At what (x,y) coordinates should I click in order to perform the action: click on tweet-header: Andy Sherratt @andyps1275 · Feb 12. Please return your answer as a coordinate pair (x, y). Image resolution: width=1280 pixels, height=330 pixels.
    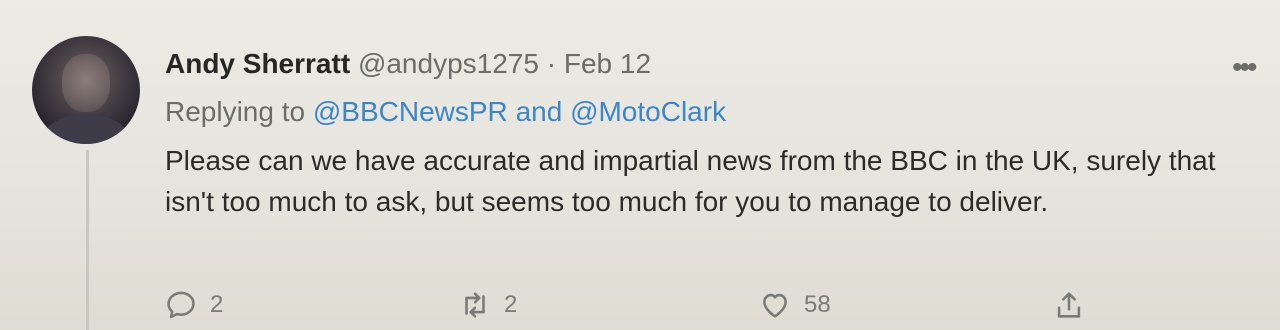
    Looking at the image, I should click on (408, 64).